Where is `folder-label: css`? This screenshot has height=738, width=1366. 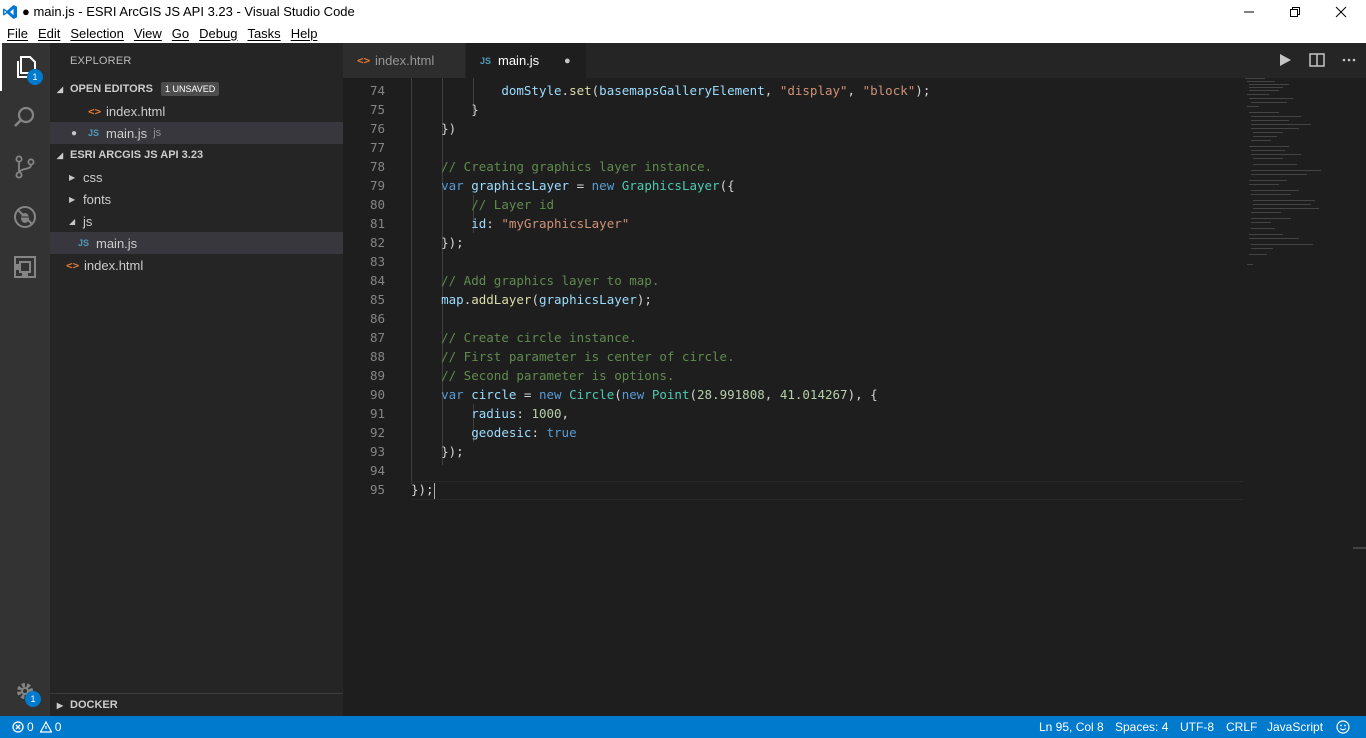 folder-label: css is located at coordinates (93, 177).